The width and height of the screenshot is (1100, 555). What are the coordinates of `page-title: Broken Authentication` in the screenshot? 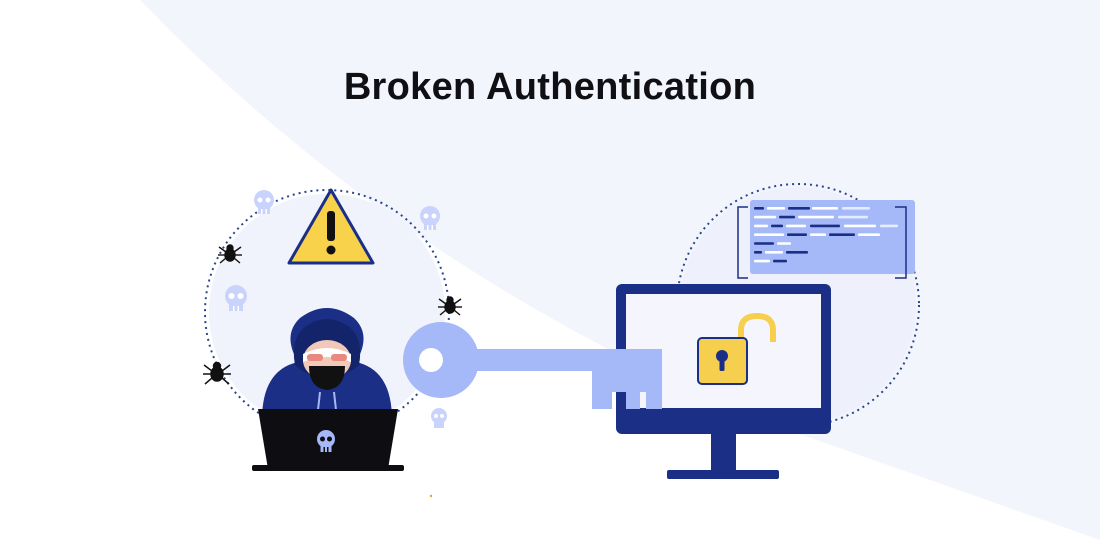 It's located at (550, 87).